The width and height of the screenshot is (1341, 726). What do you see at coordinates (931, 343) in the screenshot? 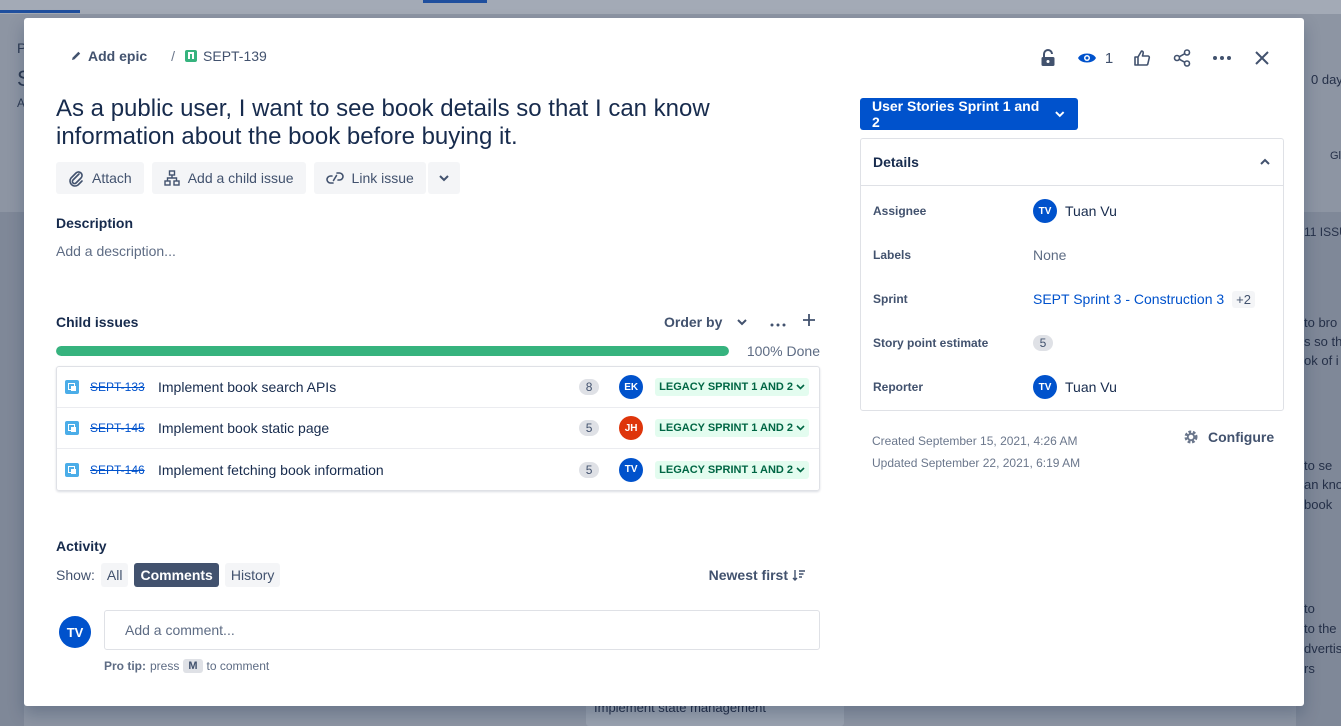
I see `story-points-label: Story point estimate` at bounding box center [931, 343].